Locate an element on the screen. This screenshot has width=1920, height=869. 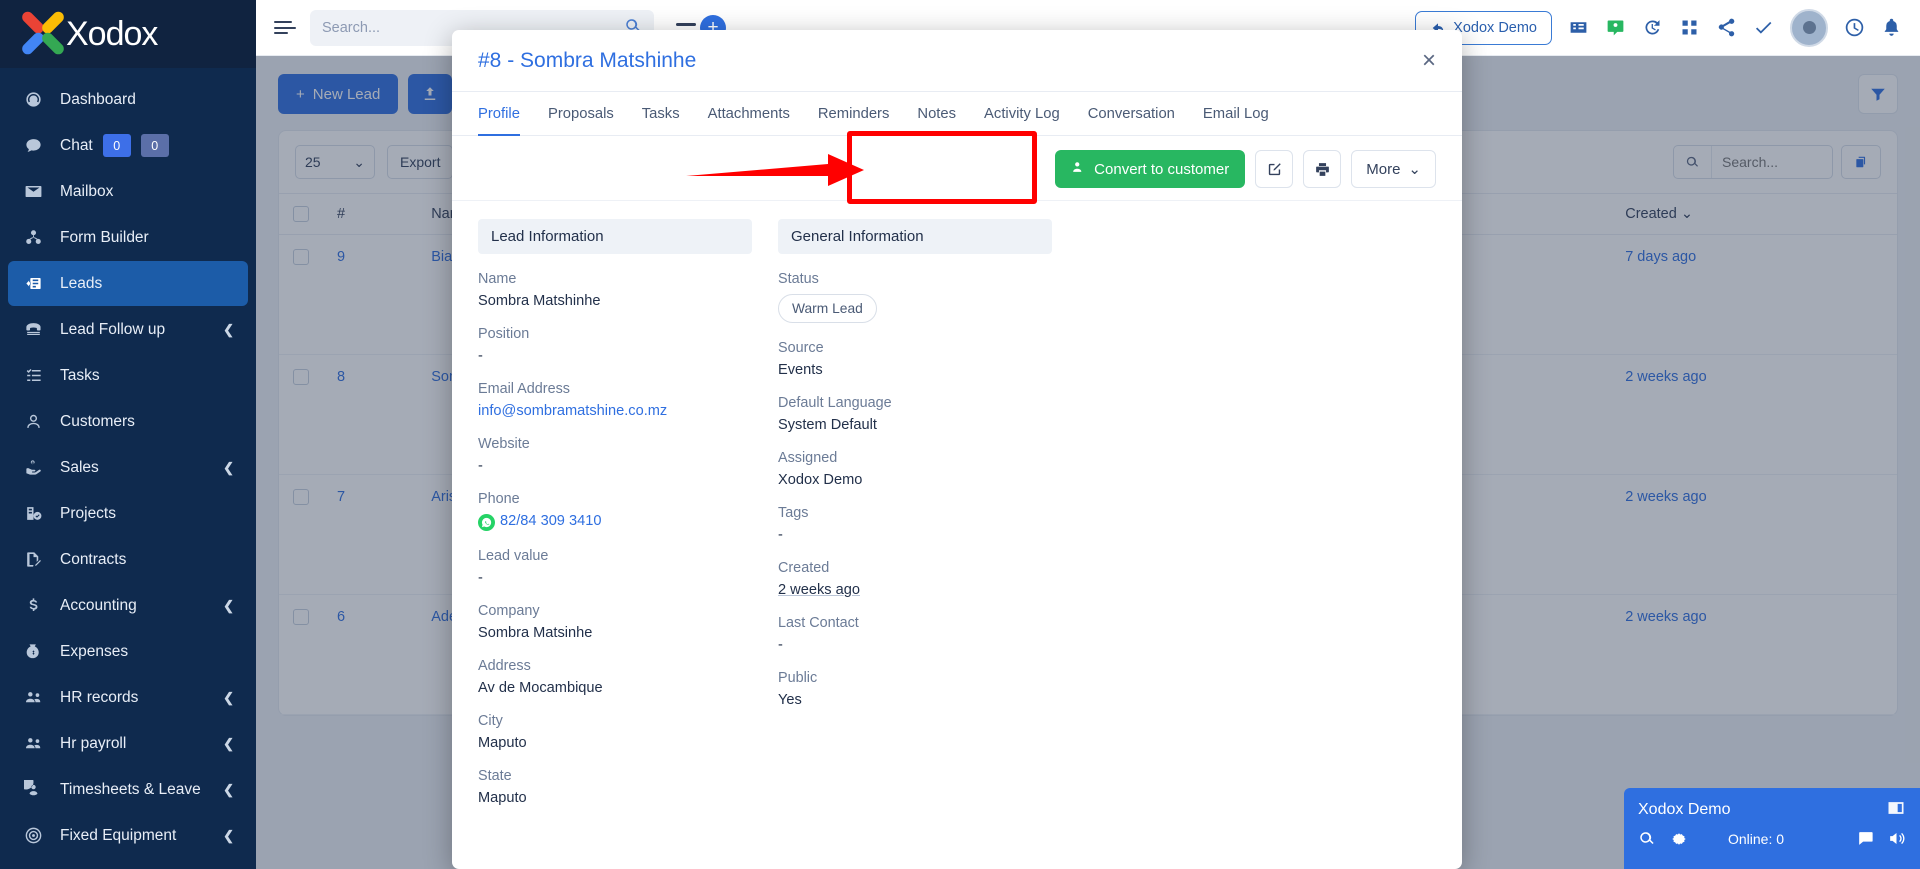
form-builder-icon is located at coordinates (33, 238).